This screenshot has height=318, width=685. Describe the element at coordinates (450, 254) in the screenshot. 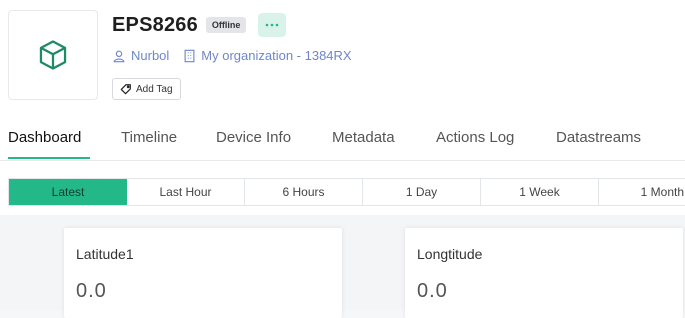

I see `widget-label: Longtitude` at that location.